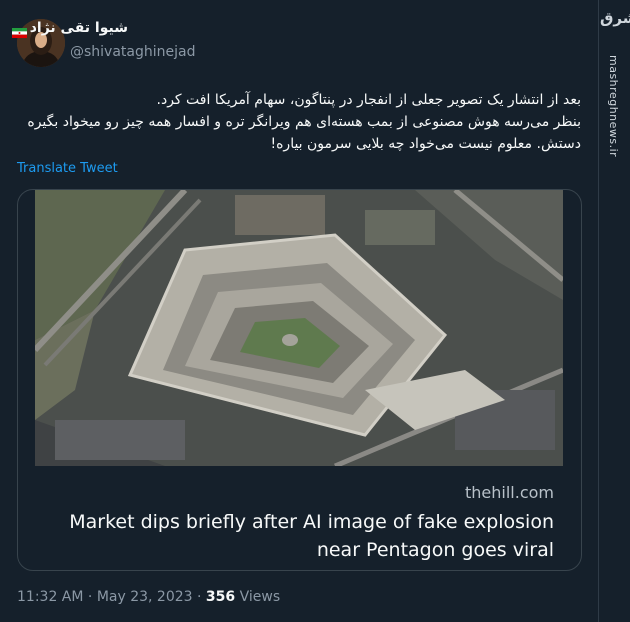 The width and height of the screenshot is (630, 622). What do you see at coordinates (19, 30) in the screenshot?
I see `iran-flag-icon` at bounding box center [19, 30].